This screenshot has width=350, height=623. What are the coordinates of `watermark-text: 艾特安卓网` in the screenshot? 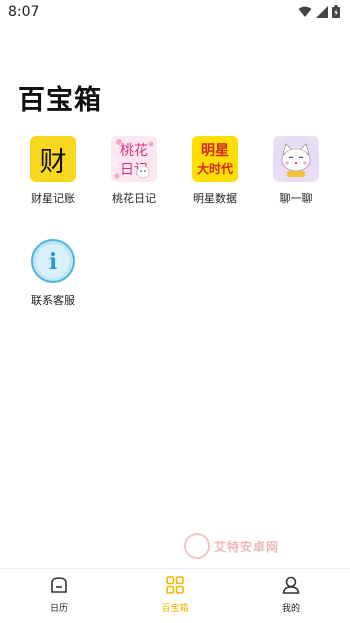 It's located at (247, 546).